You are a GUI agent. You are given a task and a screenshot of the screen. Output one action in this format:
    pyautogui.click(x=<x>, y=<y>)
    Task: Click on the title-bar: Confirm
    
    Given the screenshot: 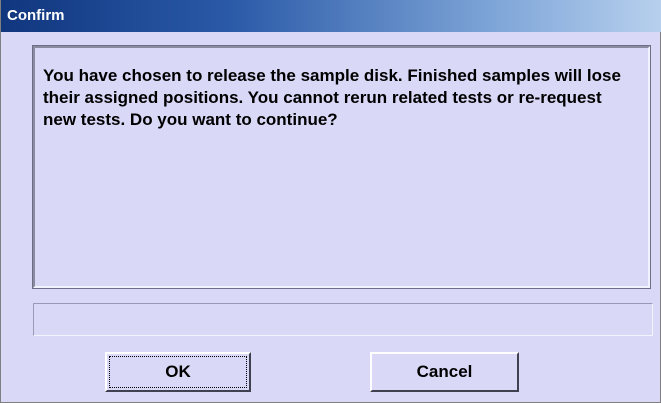 What is the action you would take?
    pyautogui.click(x=331, y=16)
    